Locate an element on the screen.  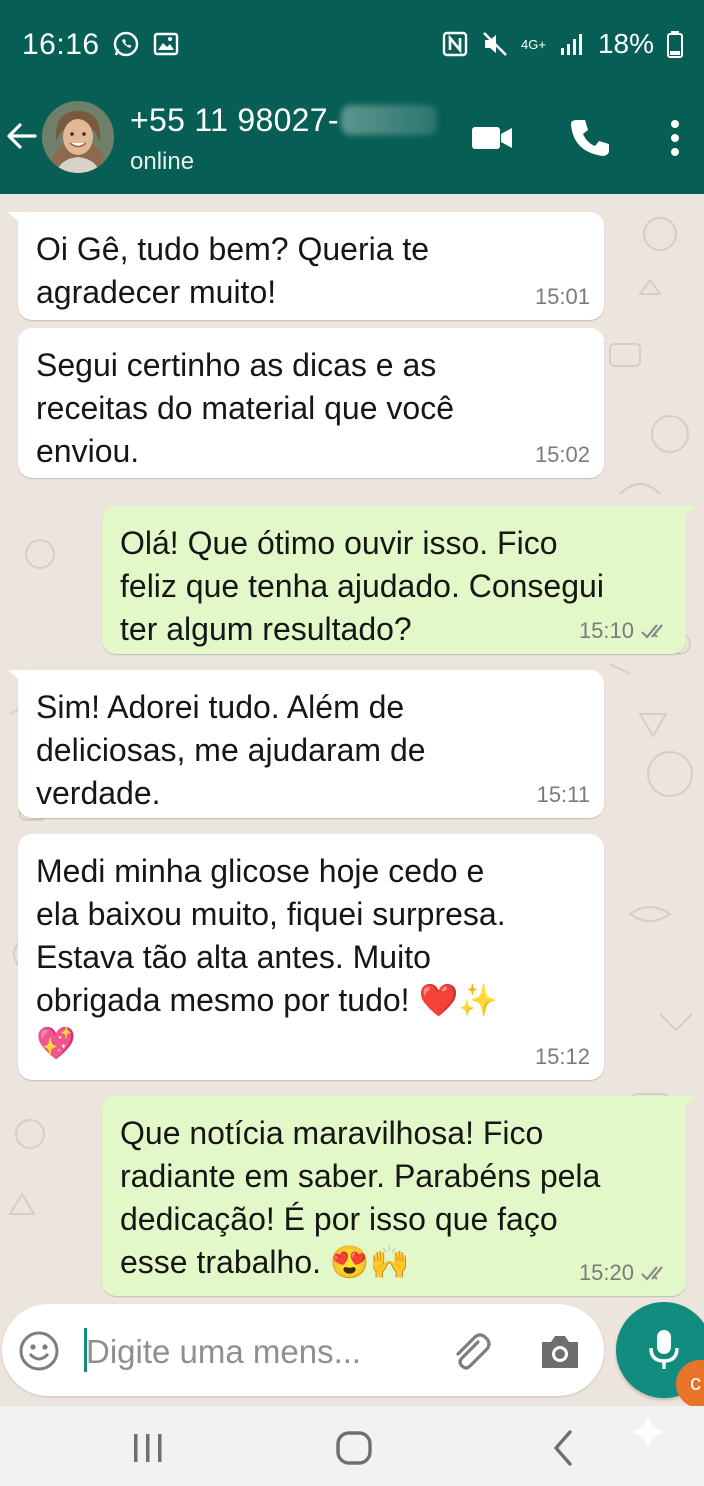
message-time: 15:11 is located at coordinates (563, 794).